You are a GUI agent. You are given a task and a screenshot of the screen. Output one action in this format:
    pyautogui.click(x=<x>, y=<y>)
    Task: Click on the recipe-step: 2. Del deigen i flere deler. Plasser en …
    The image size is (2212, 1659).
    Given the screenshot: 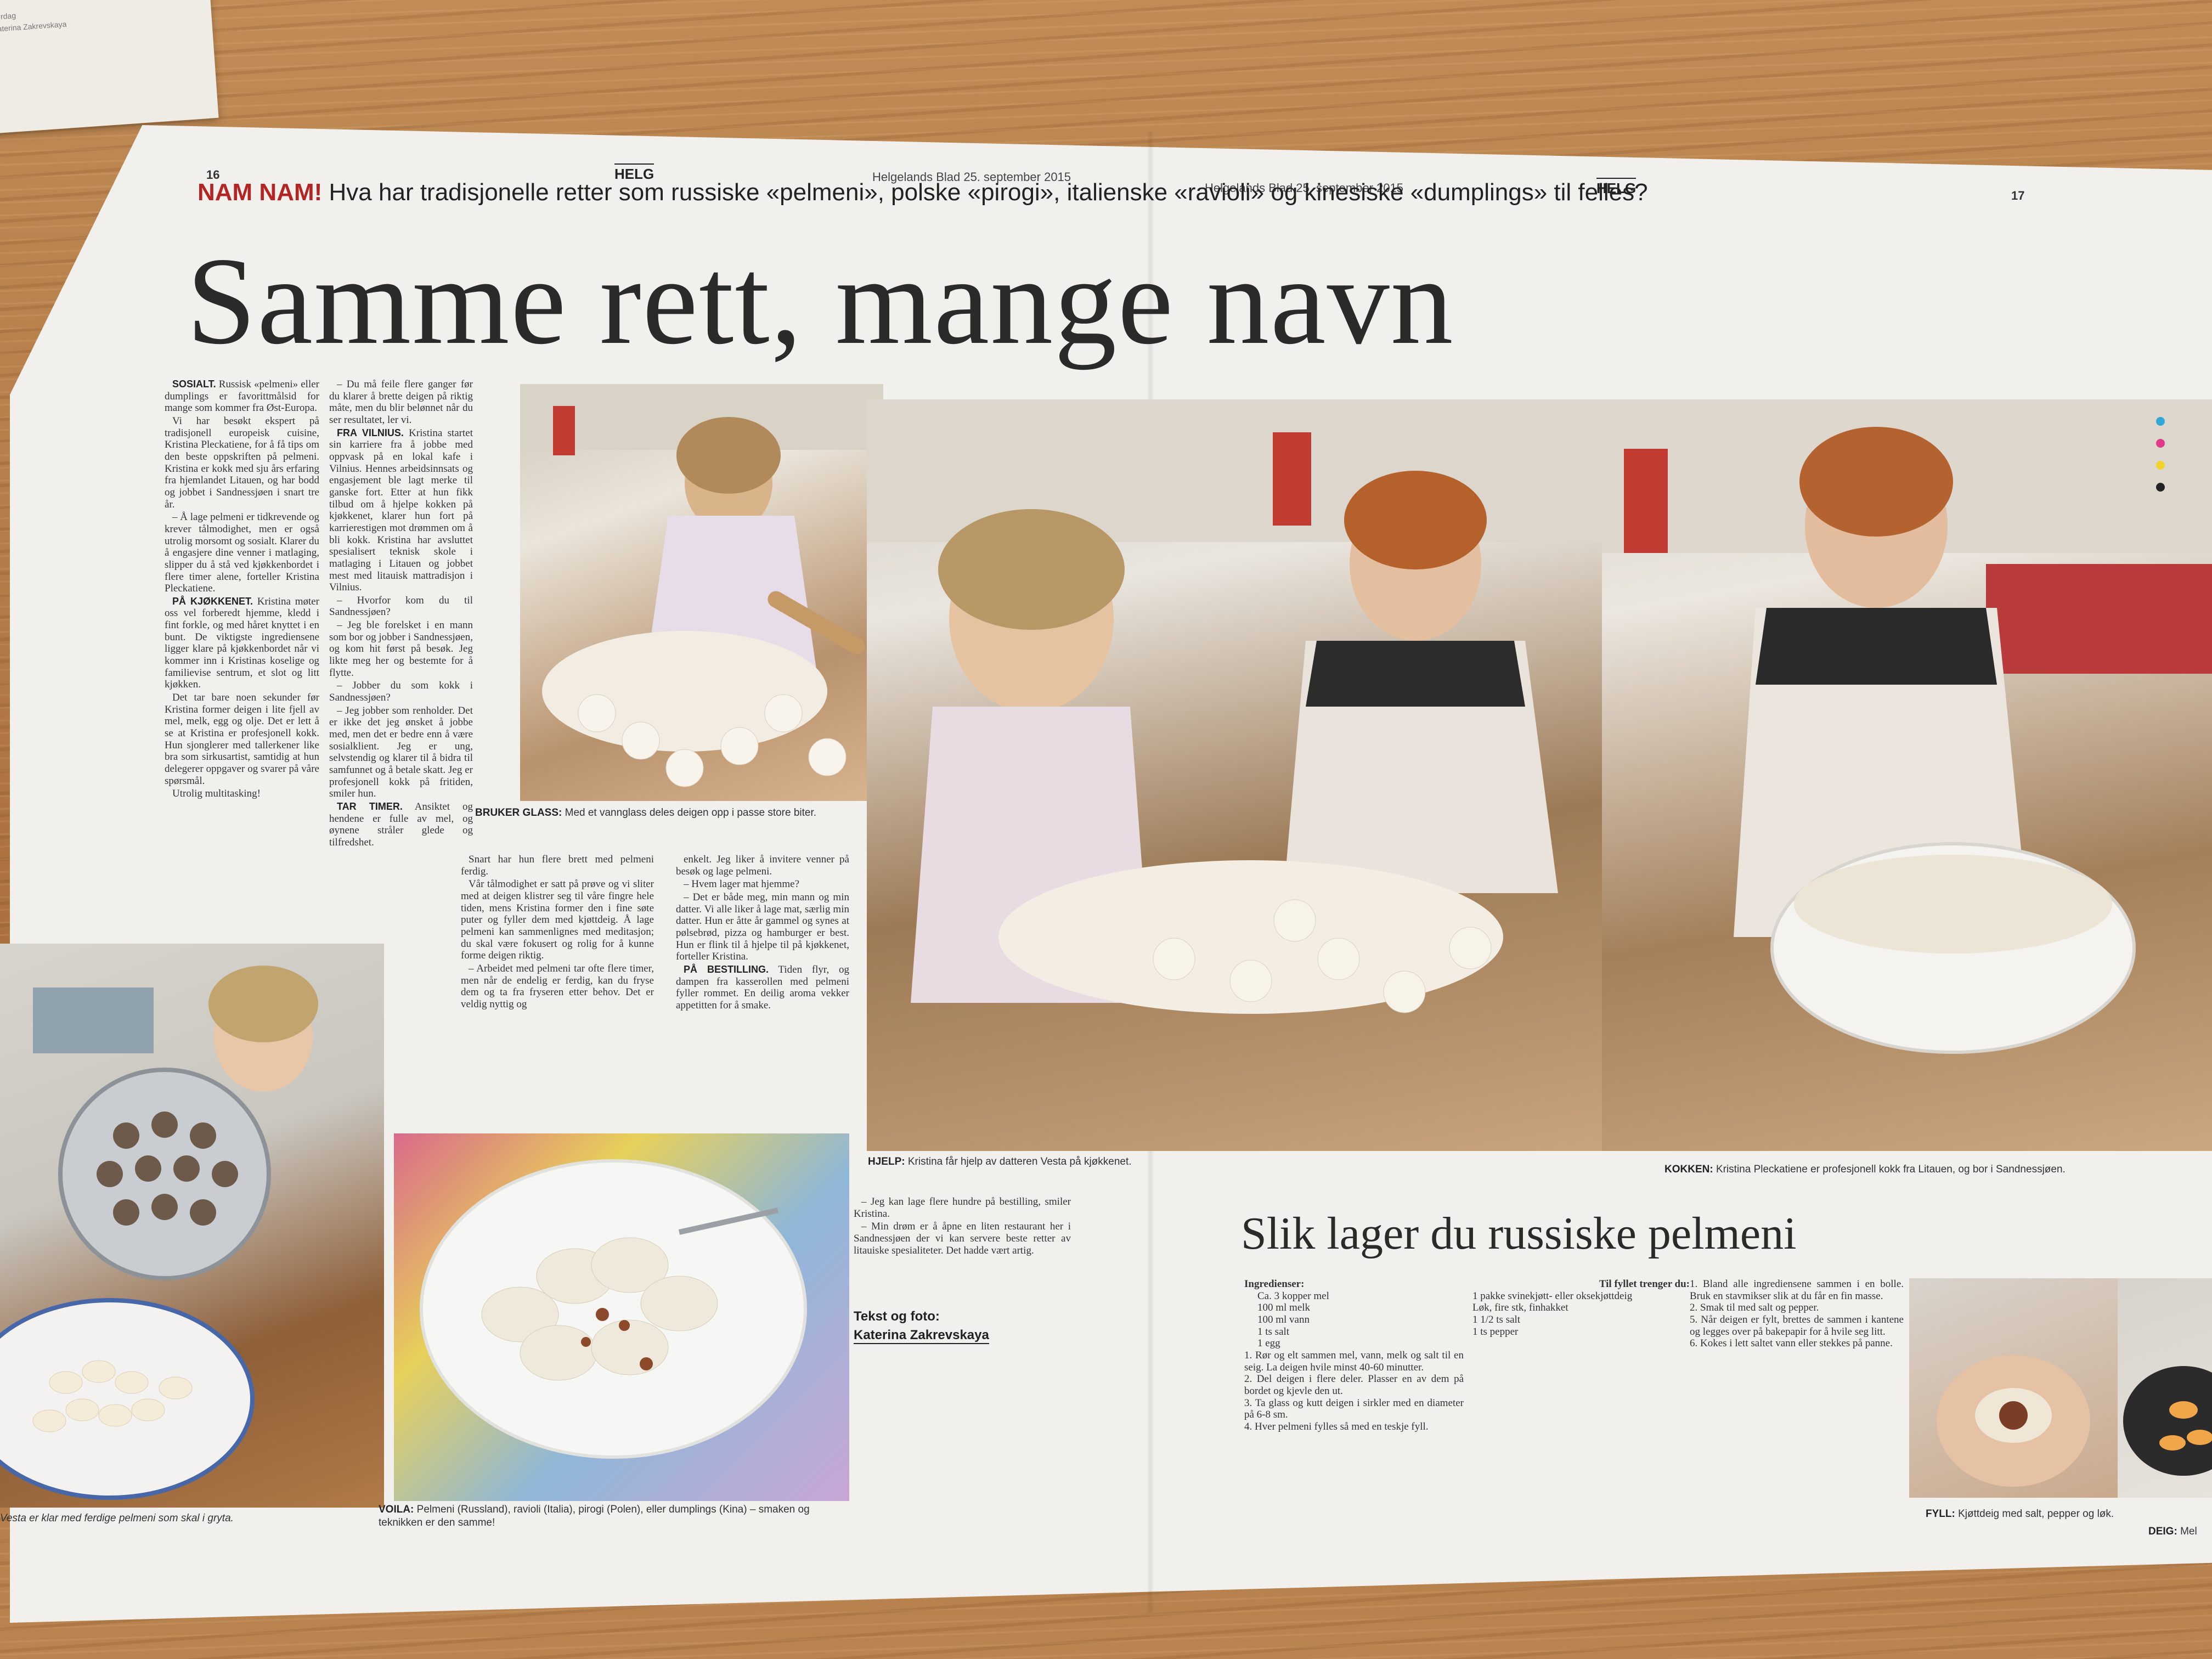 What is the action you would take?
    pyautogui.click(x=1354, y=1385)
    